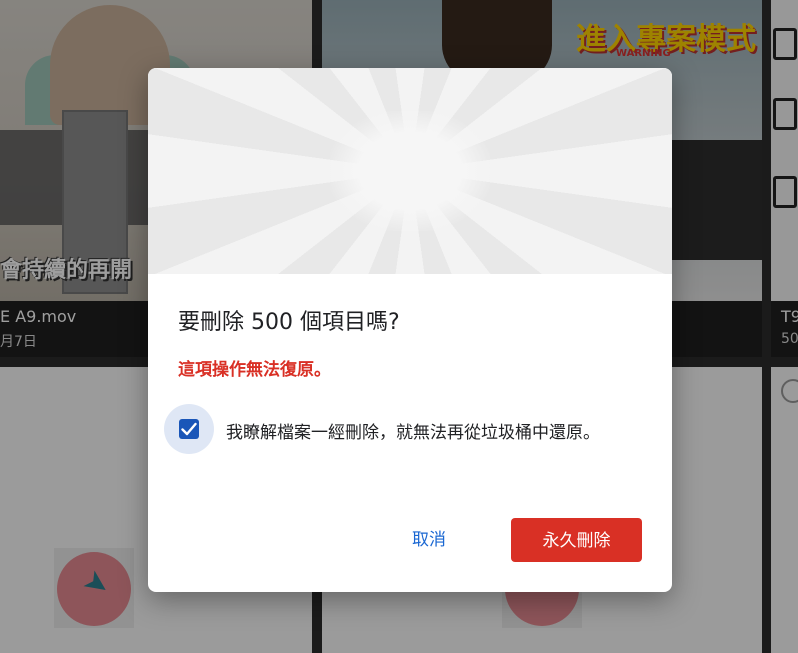 This screenshot has width=798, height=653. I want to click on irreversible-warning: 這項操作無法復原。, so click(254, 370).